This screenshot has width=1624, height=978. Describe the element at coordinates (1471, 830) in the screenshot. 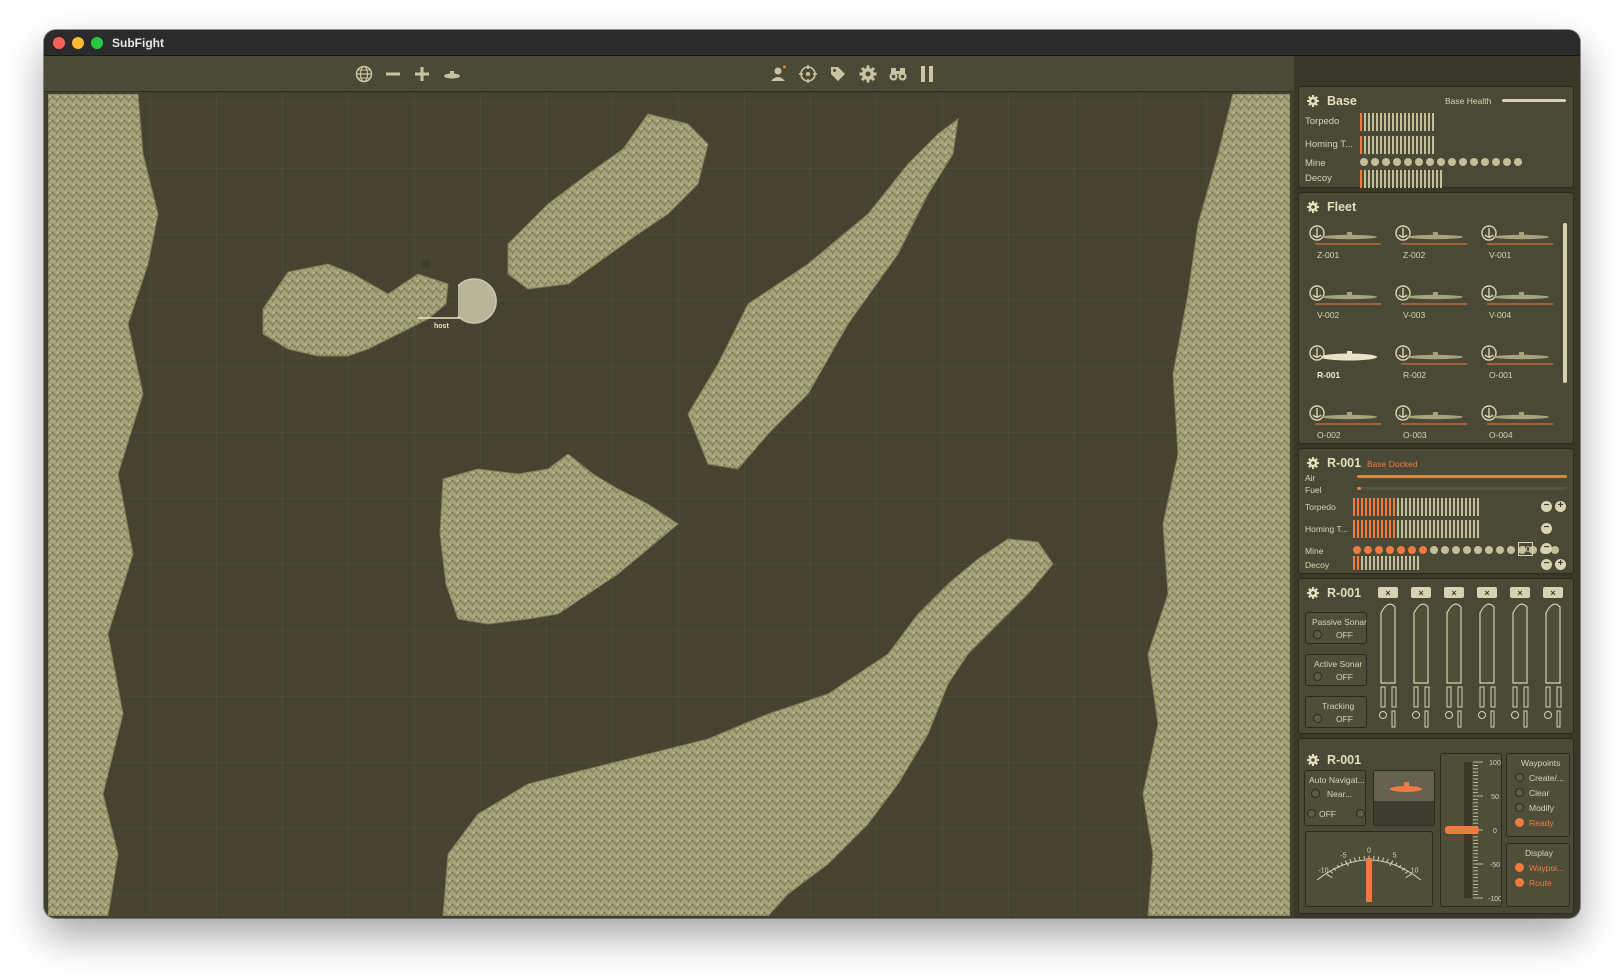

I see `depth-gauge: 100 50 0 -50 -100` at that location.